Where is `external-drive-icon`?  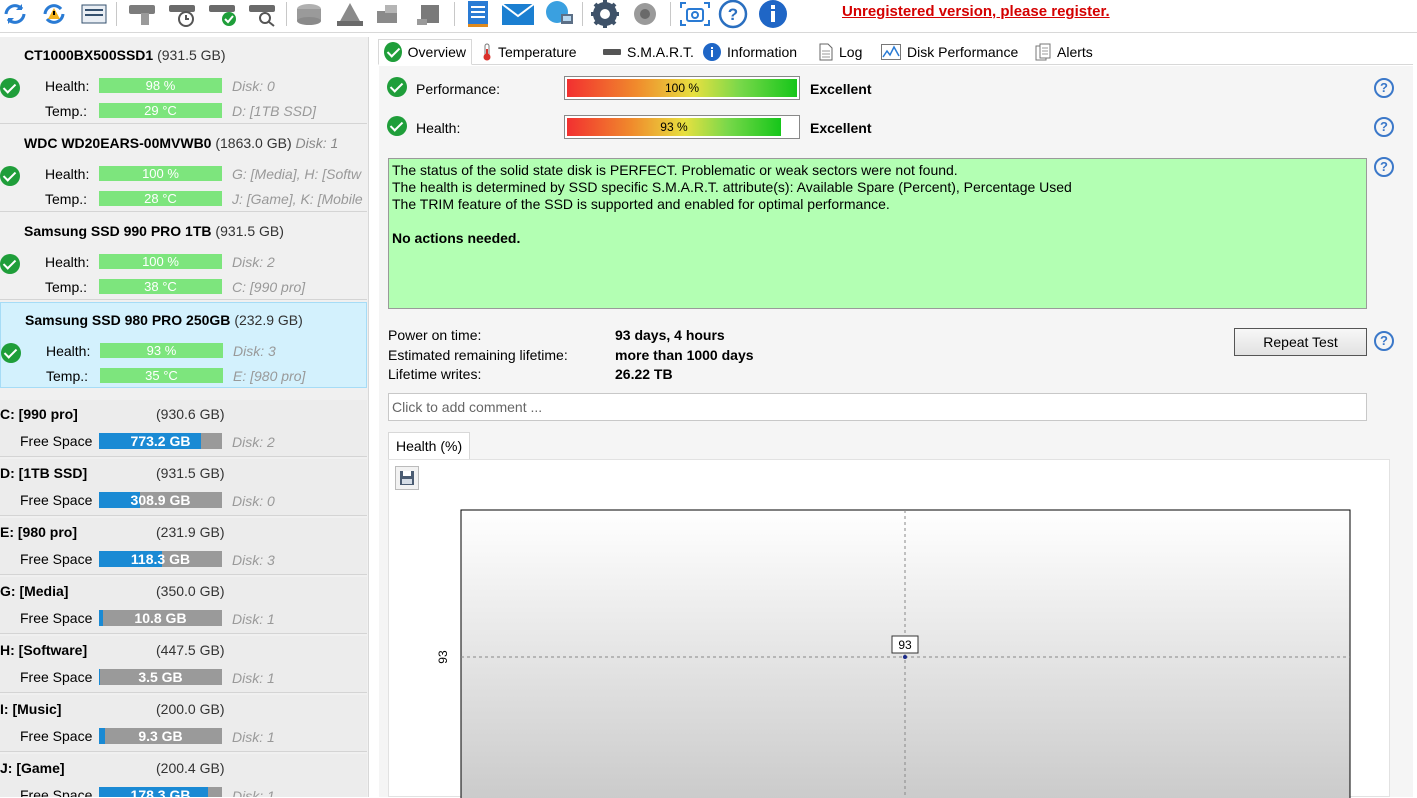
external-drive-icon is located at coordinates (430, 14).